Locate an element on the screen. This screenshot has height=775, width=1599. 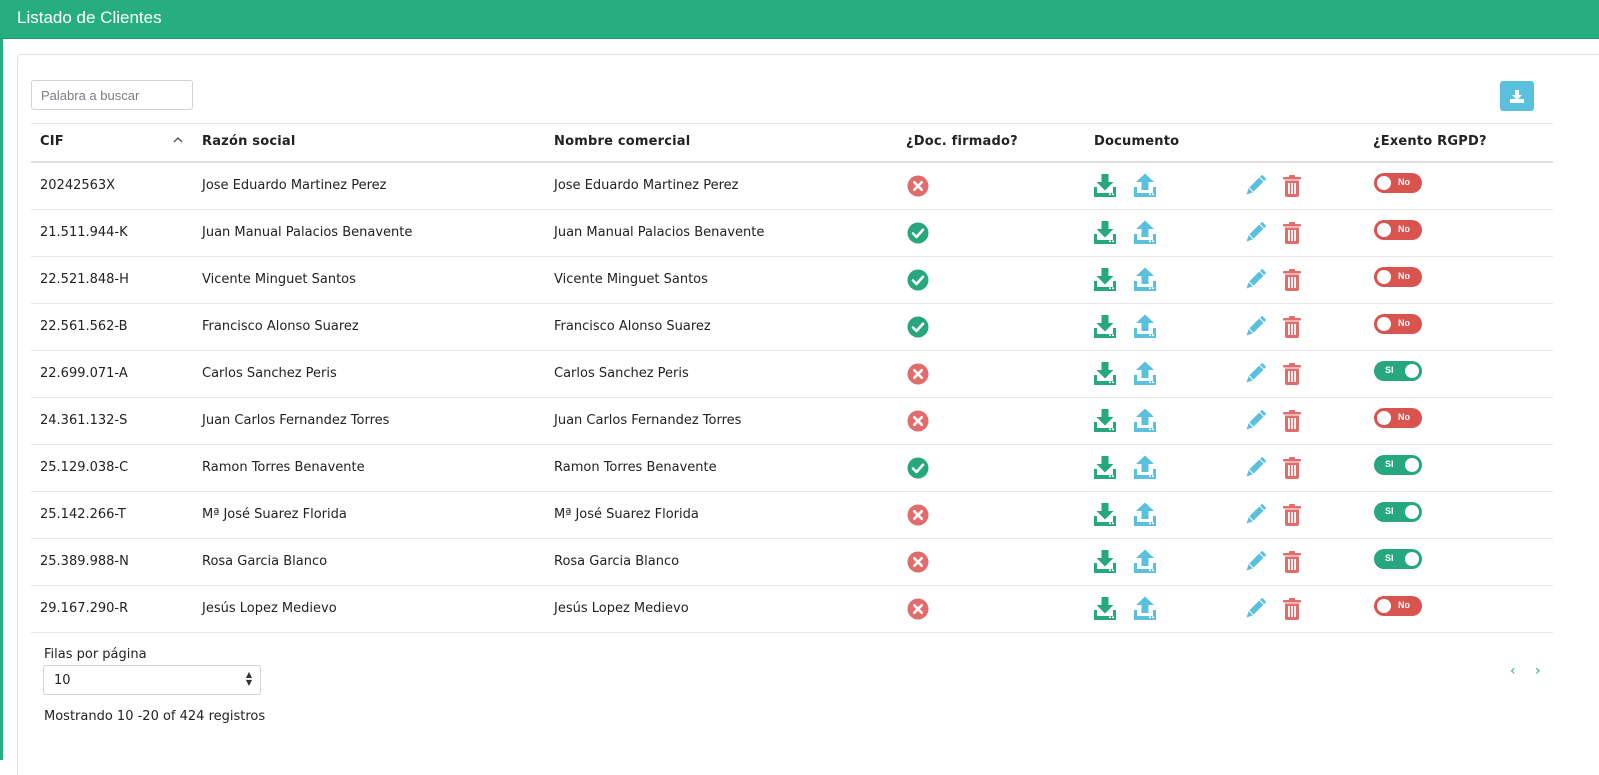
export-button is located at coordinates (1517, 96).